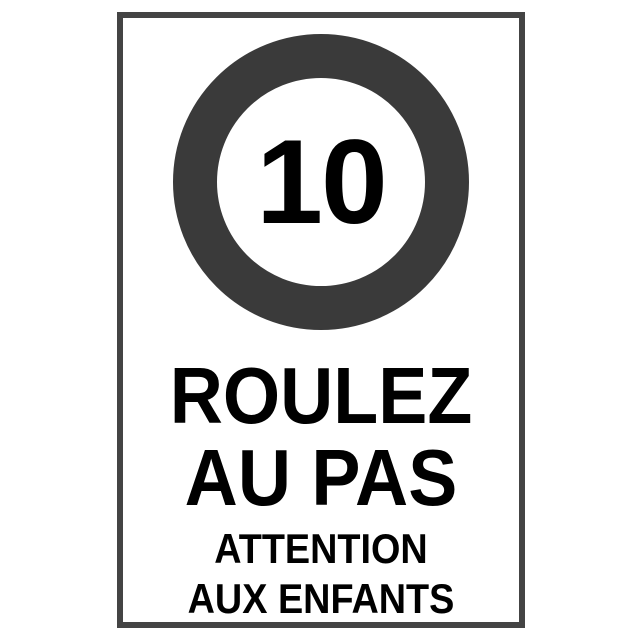 The height and width of the screenshot is (640, 640). I want to click on sign-line-au-pas: AU PAS, so click(321, 477).